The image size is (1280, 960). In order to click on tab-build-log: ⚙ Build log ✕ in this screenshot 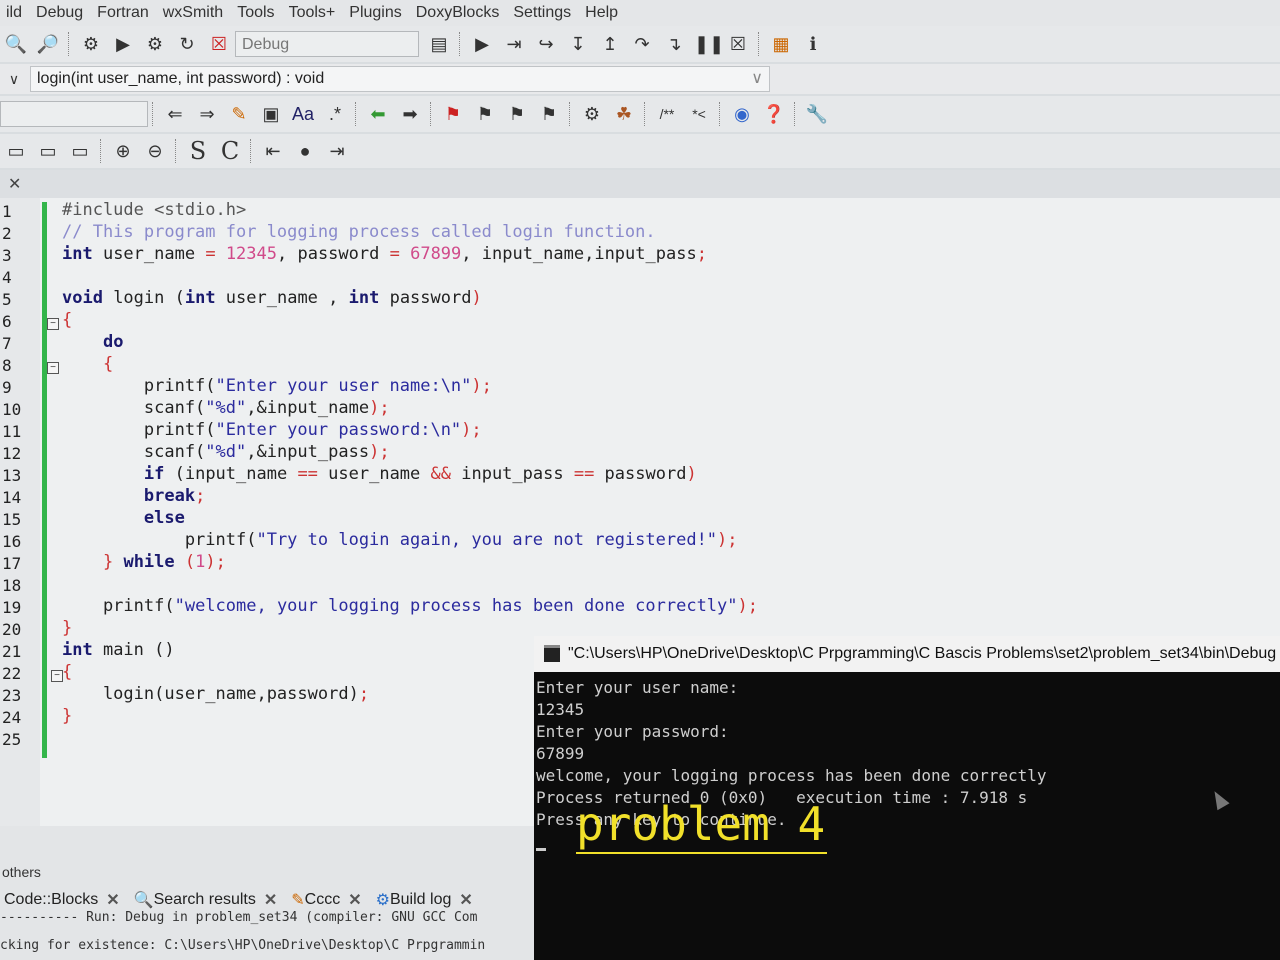, I will do `click(424, 900)`.